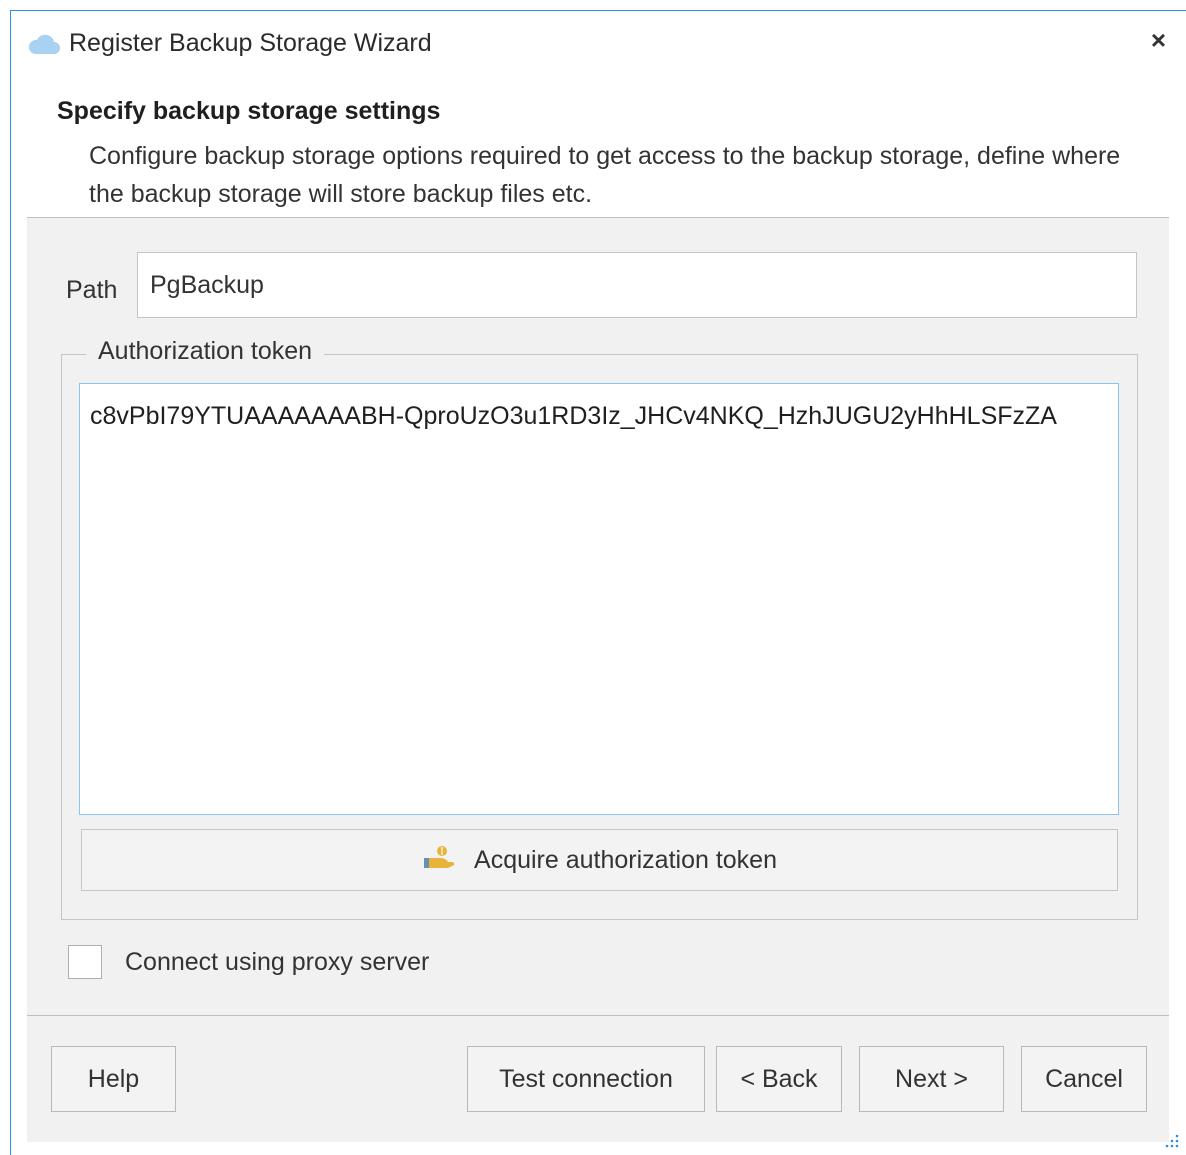 Image resolution: width=1186 pixels, height=1155 pixels. What do you see at coordinates (1158, 40) in the screenshot?
I see `close-button: ×` at bounding box center [1158, 40].